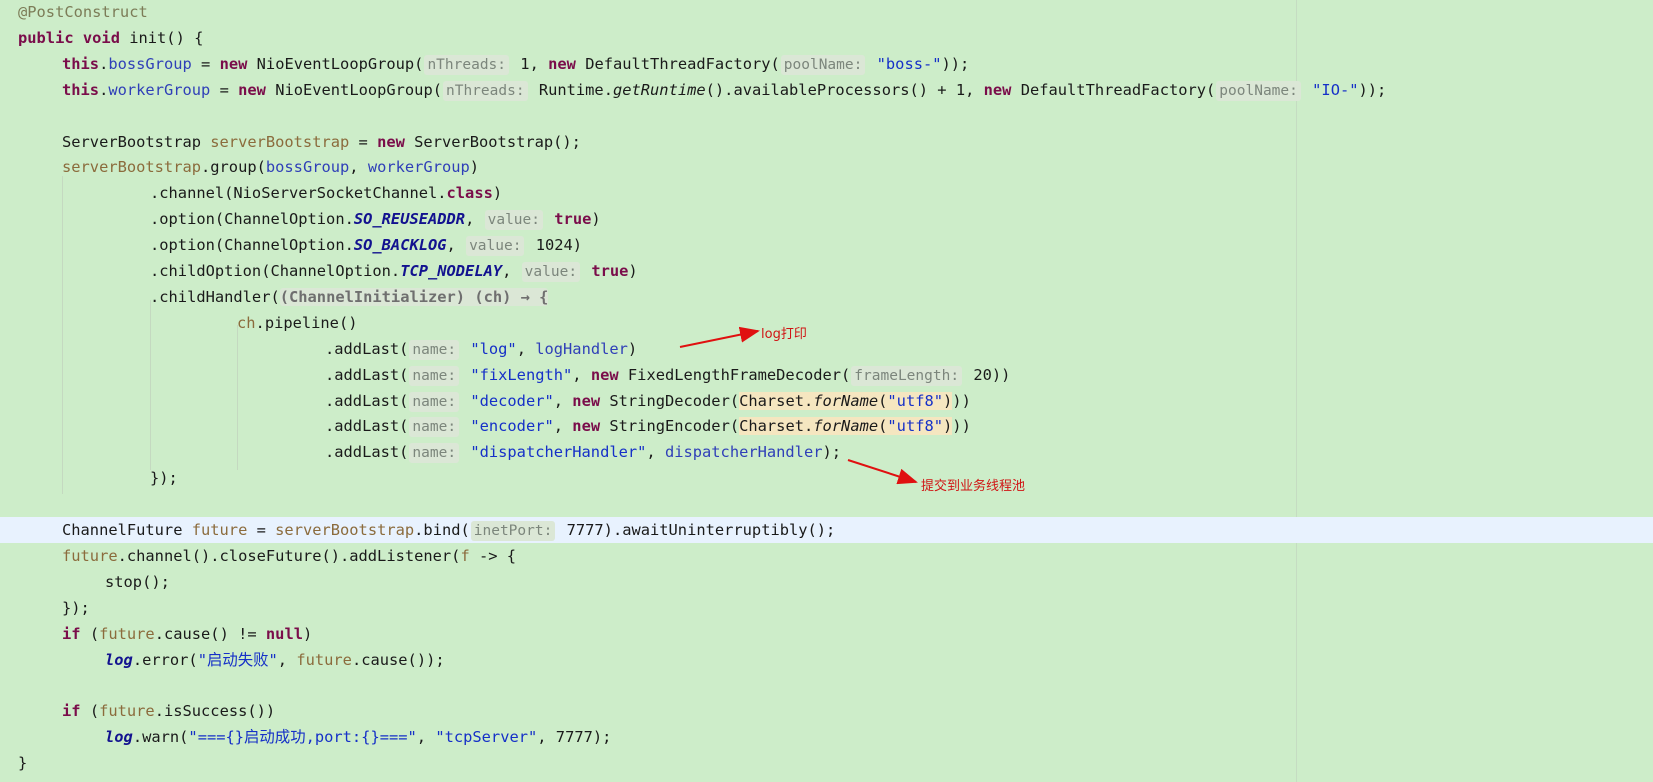 This screenshot has width=1653, height=782. I want to click on log-note: log打印, so click(784, 334).